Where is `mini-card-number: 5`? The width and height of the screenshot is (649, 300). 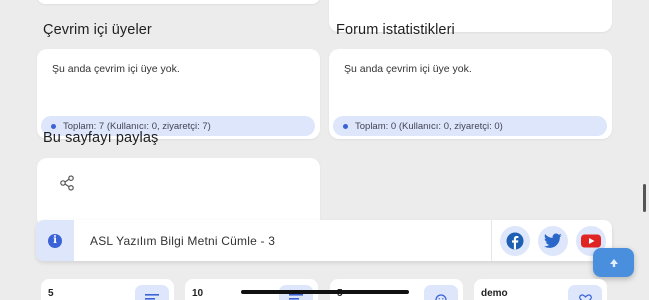
mini-card-number: 5 is located at coordinates (51, 293).